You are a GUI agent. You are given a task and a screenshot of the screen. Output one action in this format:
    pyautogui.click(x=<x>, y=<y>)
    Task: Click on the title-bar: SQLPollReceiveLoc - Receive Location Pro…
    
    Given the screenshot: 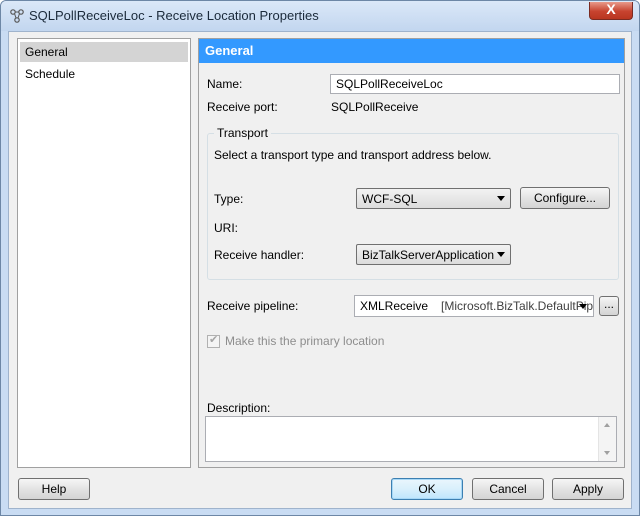 What is the action you would take?
    pyautogui.click(x=320, y=16)
    